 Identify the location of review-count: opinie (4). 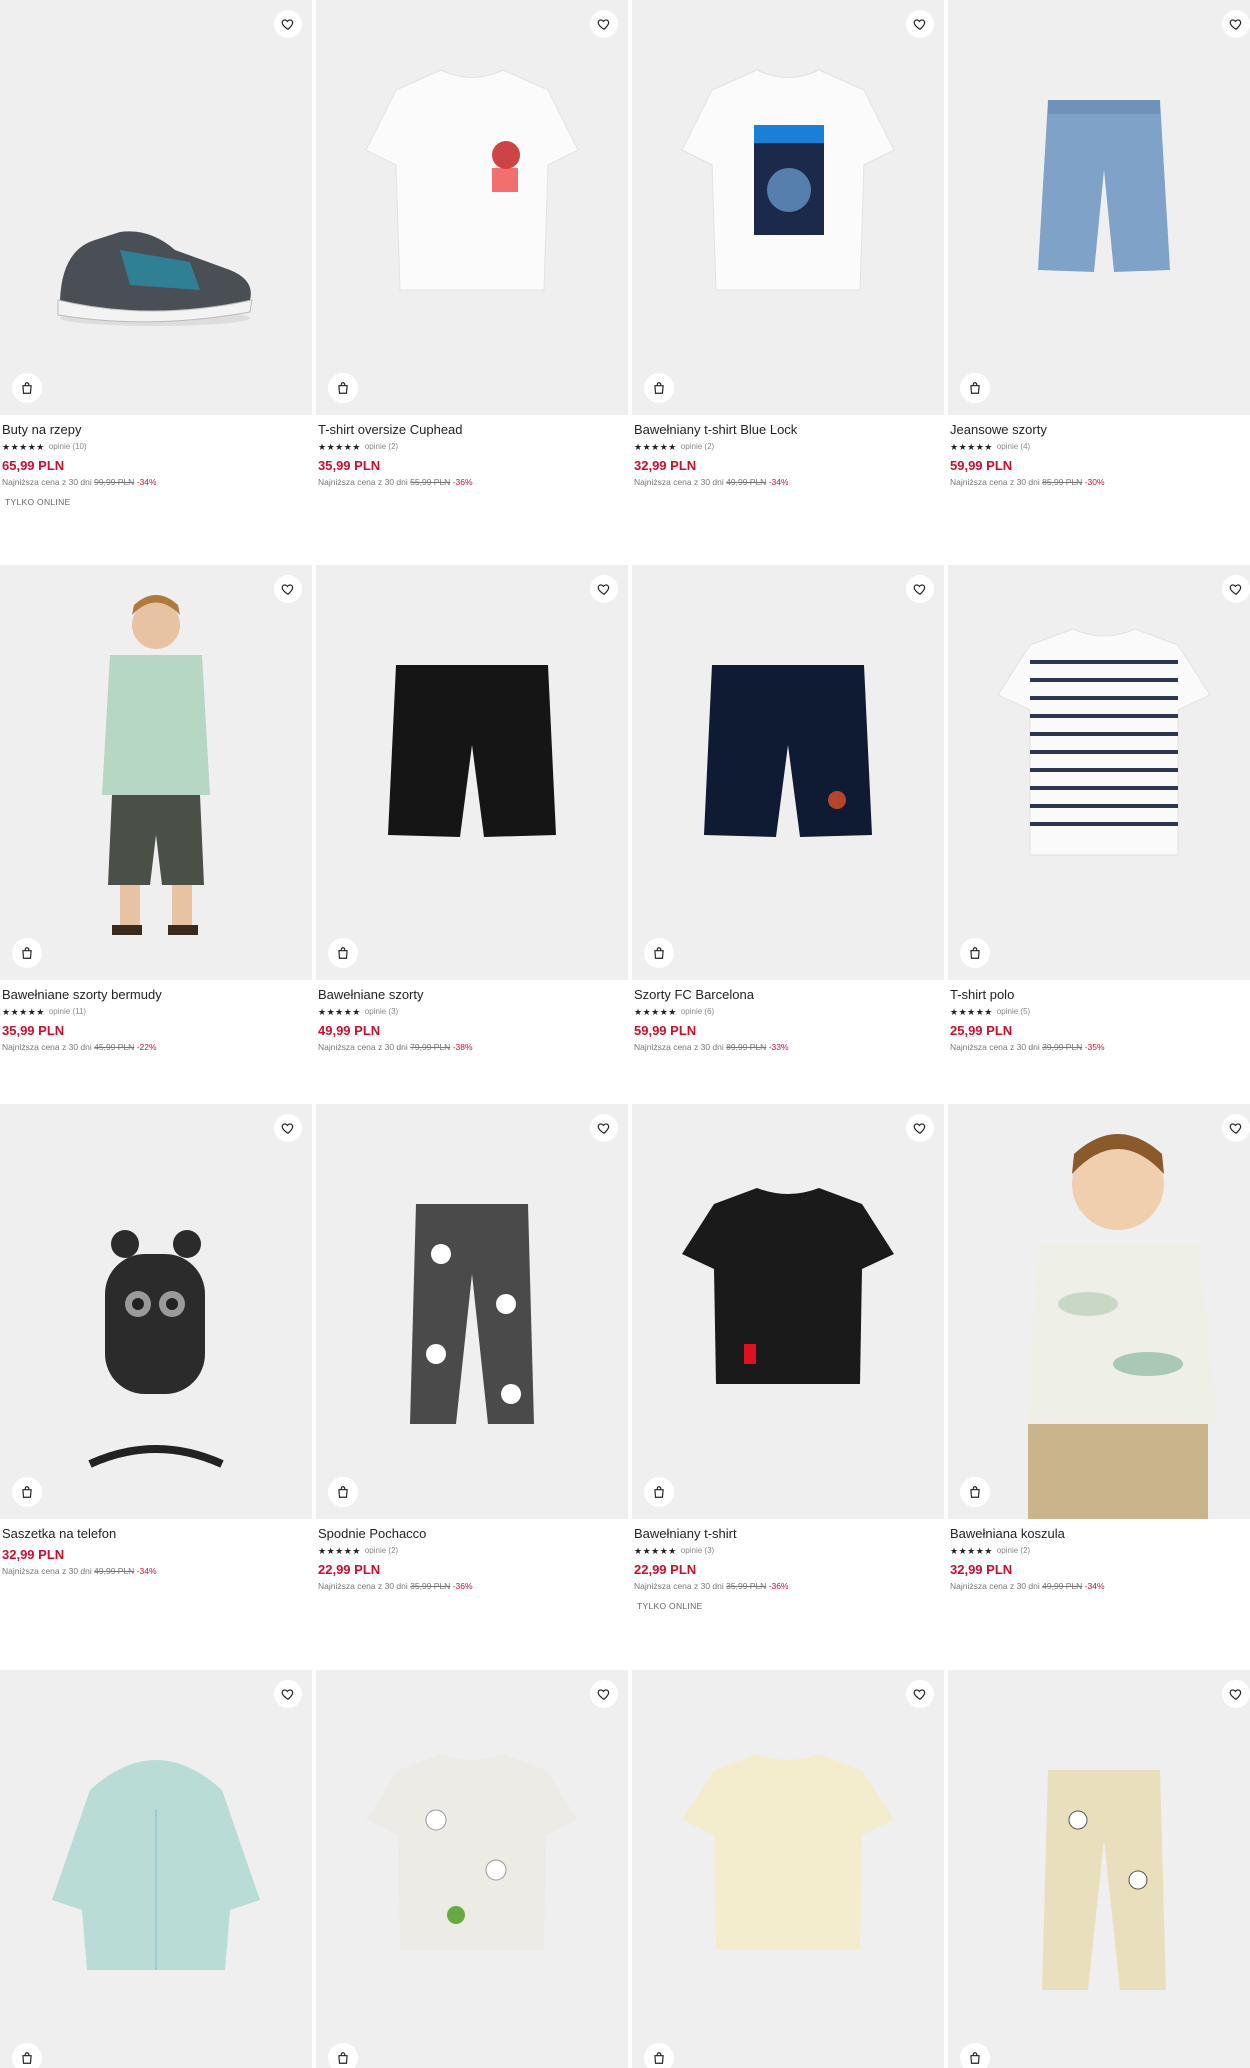
(1013, 447).